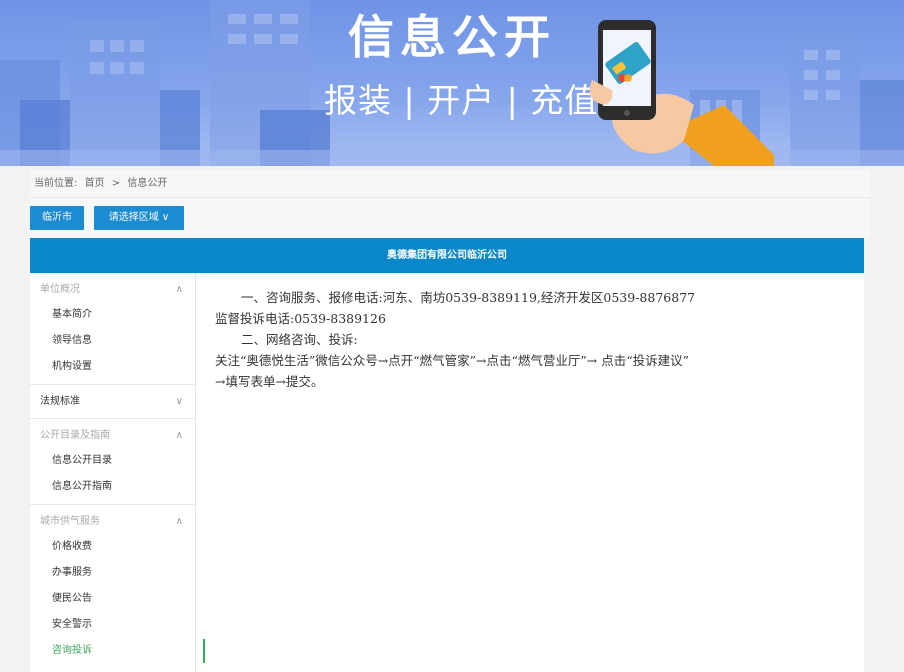  Describe the element at coordinates (70, 521) in the screenshot. I see `sidebar-section-label: 城市供气服务` at that location.